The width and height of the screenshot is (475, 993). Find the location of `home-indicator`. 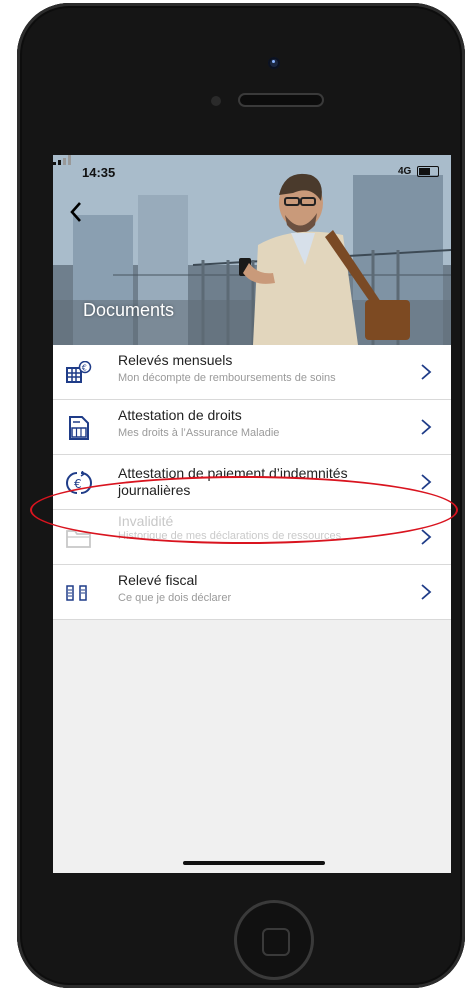

home-indicator is located at coordinates (254, 863).